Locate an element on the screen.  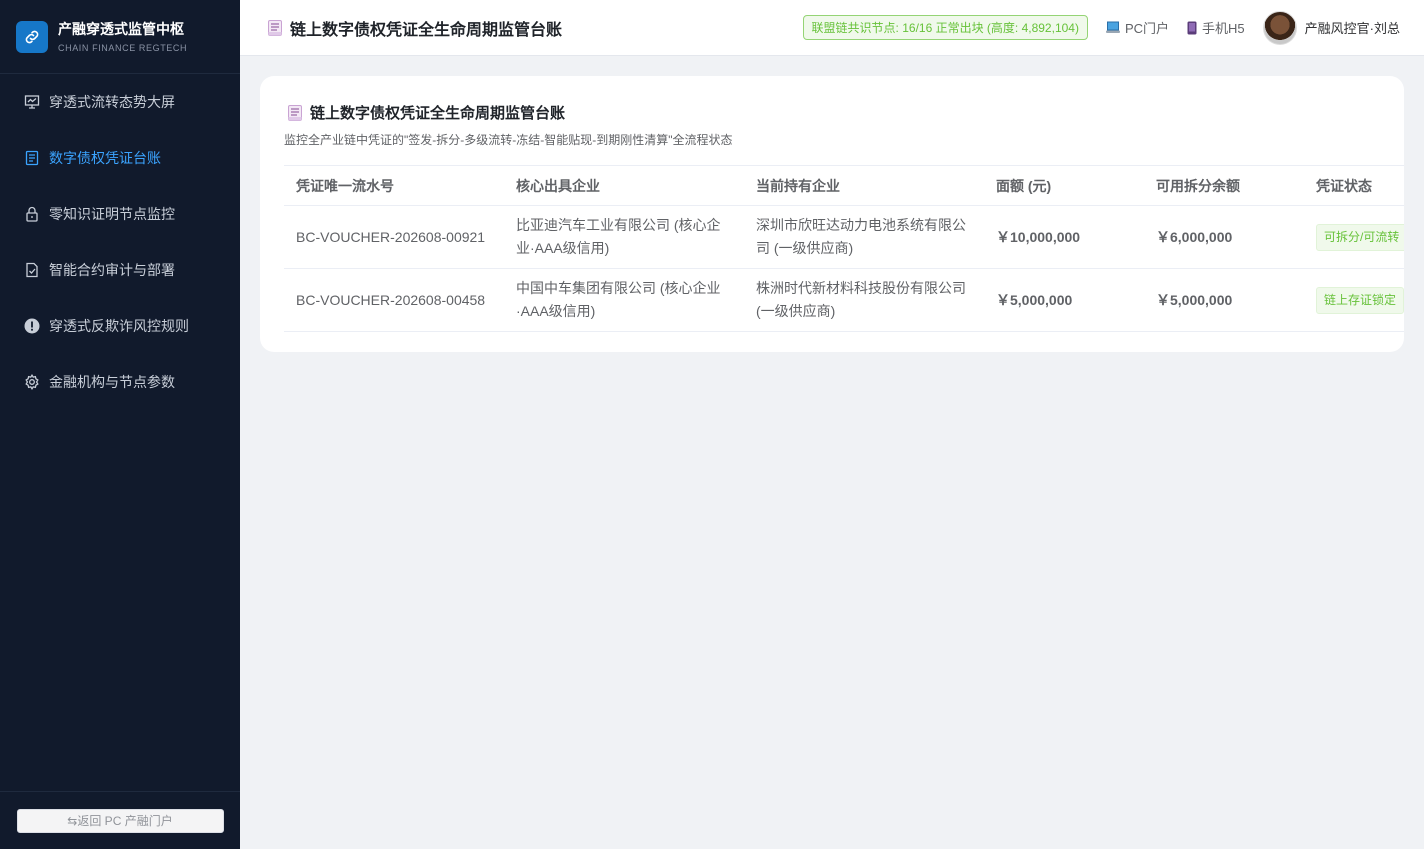
chain-link-icon is located at coordinates (32, 36).